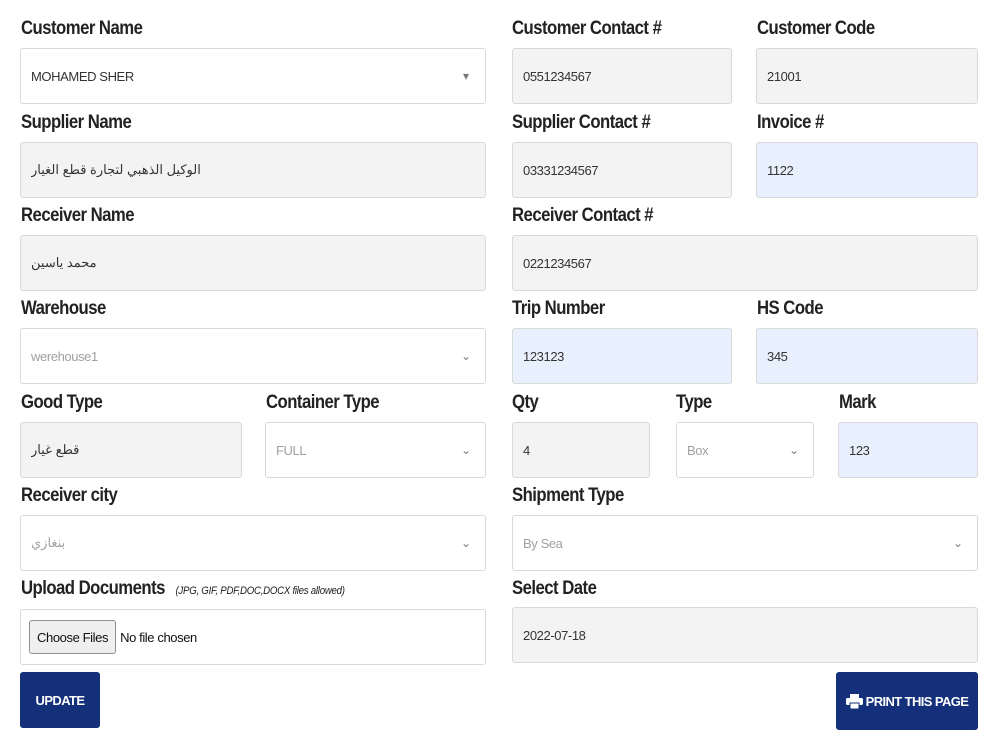 This screenshot has width=1000, height=750. Describe the element at coordinates (854, 701) in the screenshot. I see `printer-icon` at that location.